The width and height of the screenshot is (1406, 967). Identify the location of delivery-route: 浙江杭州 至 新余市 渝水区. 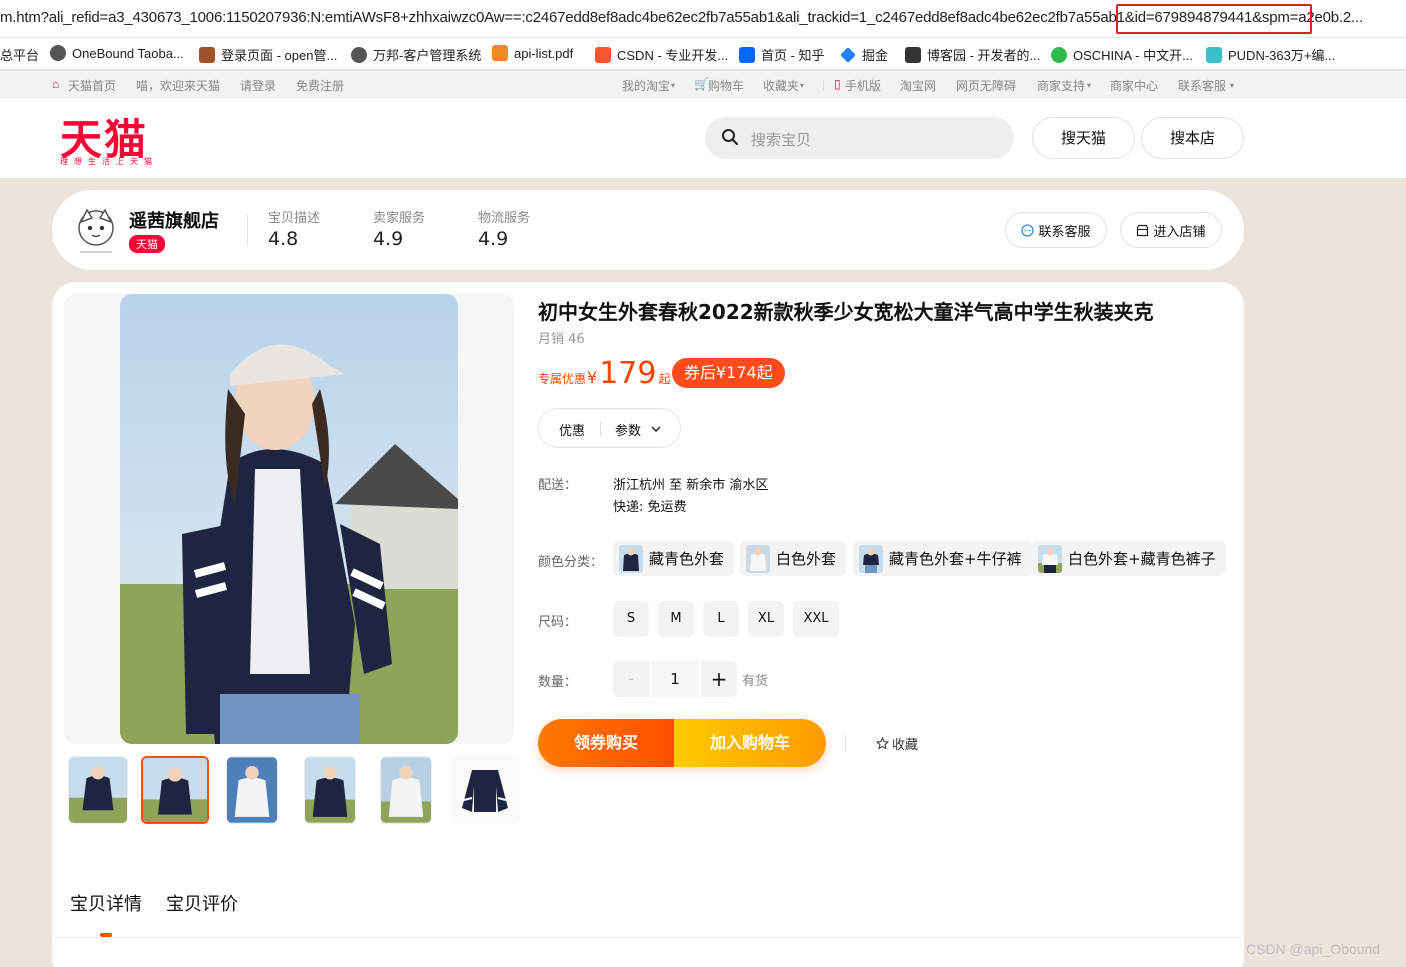
(690, 483).